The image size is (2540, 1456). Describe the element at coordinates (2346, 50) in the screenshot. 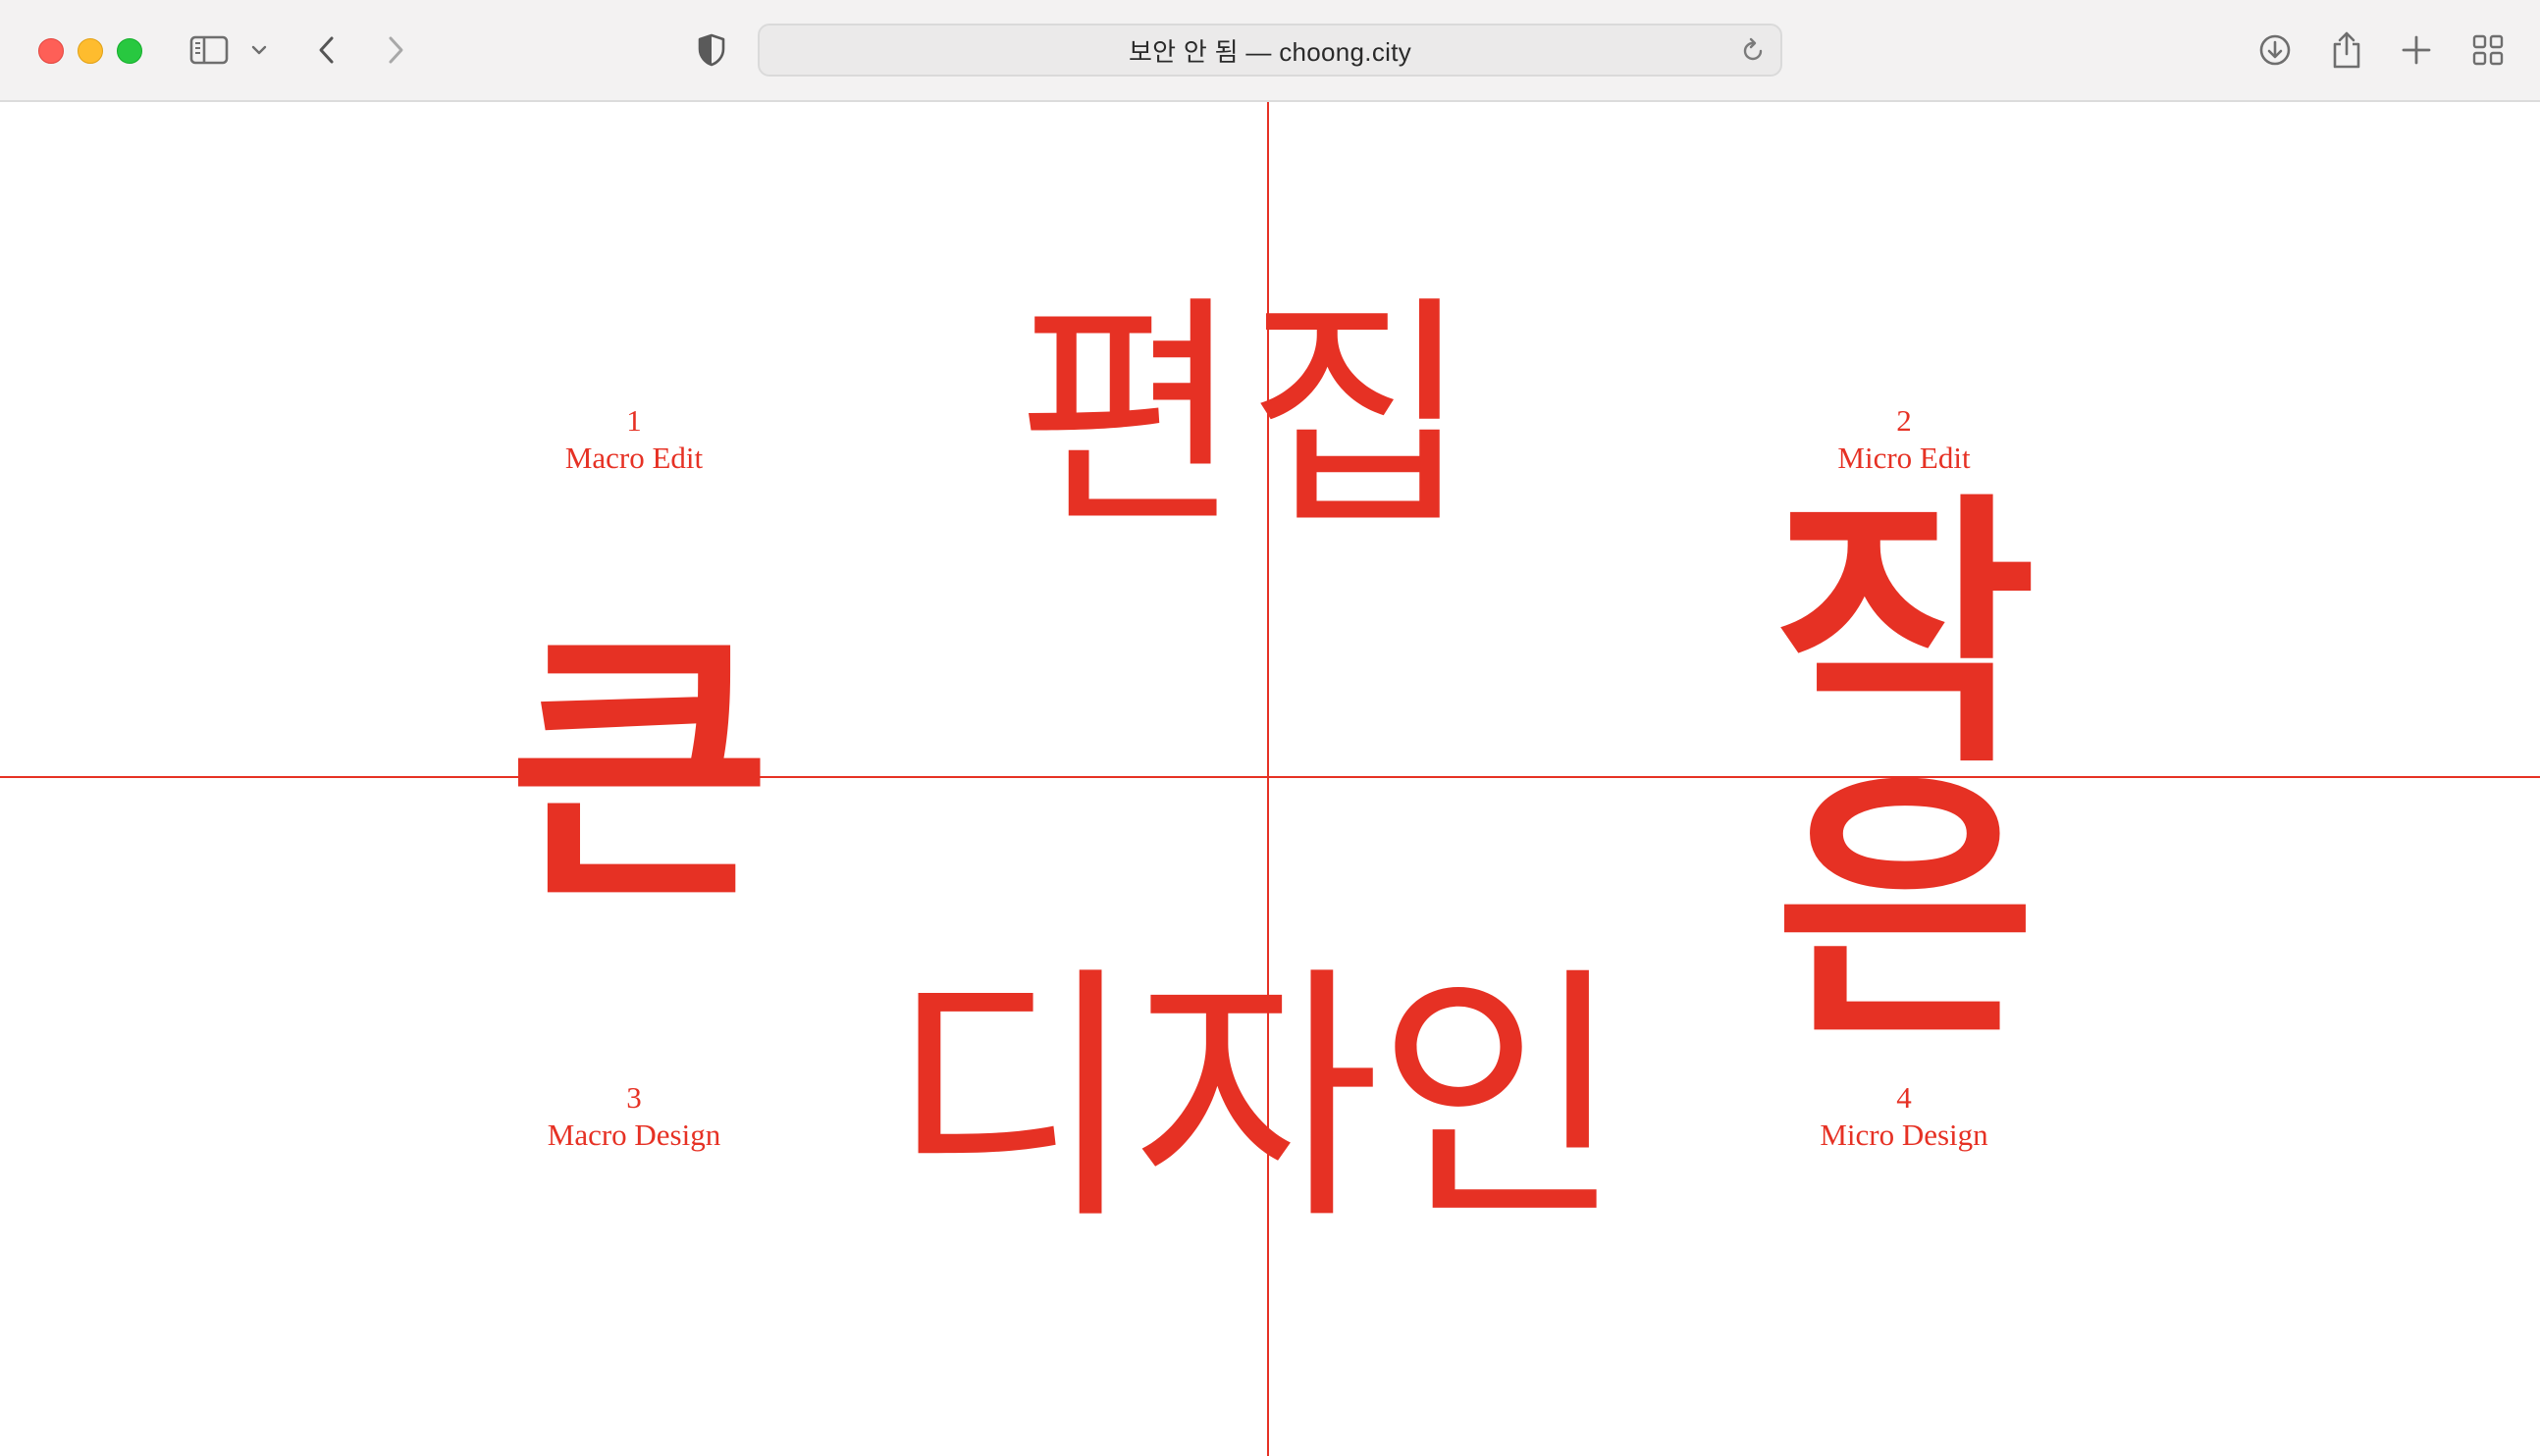

I see `share-icon` at that location.